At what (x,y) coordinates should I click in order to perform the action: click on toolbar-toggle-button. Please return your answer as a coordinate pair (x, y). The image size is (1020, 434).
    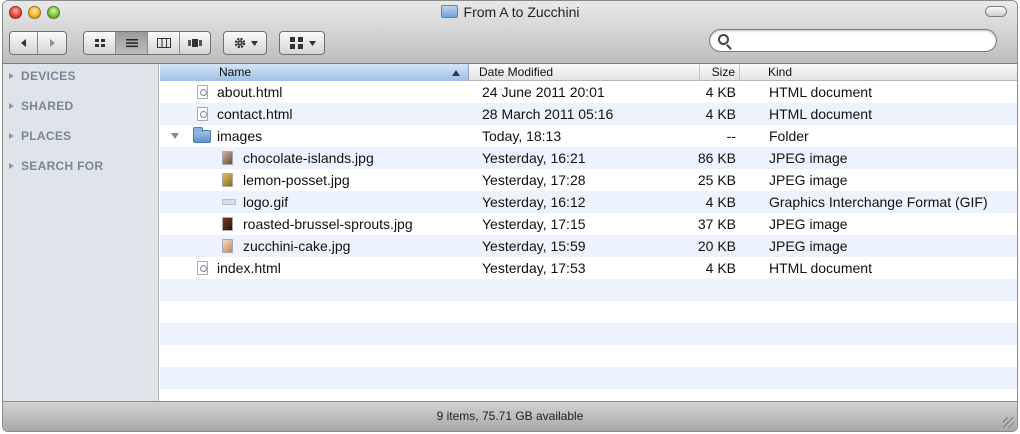
    Looking at the image, I should click on (996, 11).